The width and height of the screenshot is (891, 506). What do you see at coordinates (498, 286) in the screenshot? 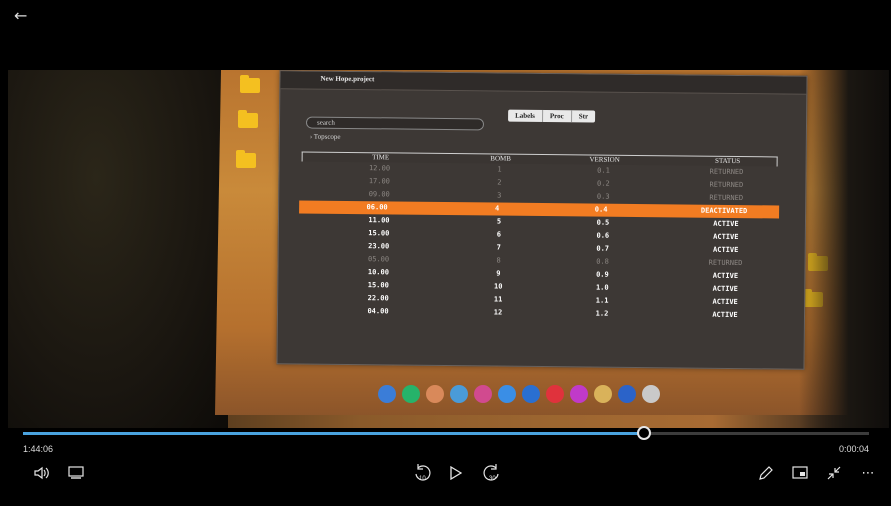
I see `cell-bomb: 10` at bounding box center [498, 286].